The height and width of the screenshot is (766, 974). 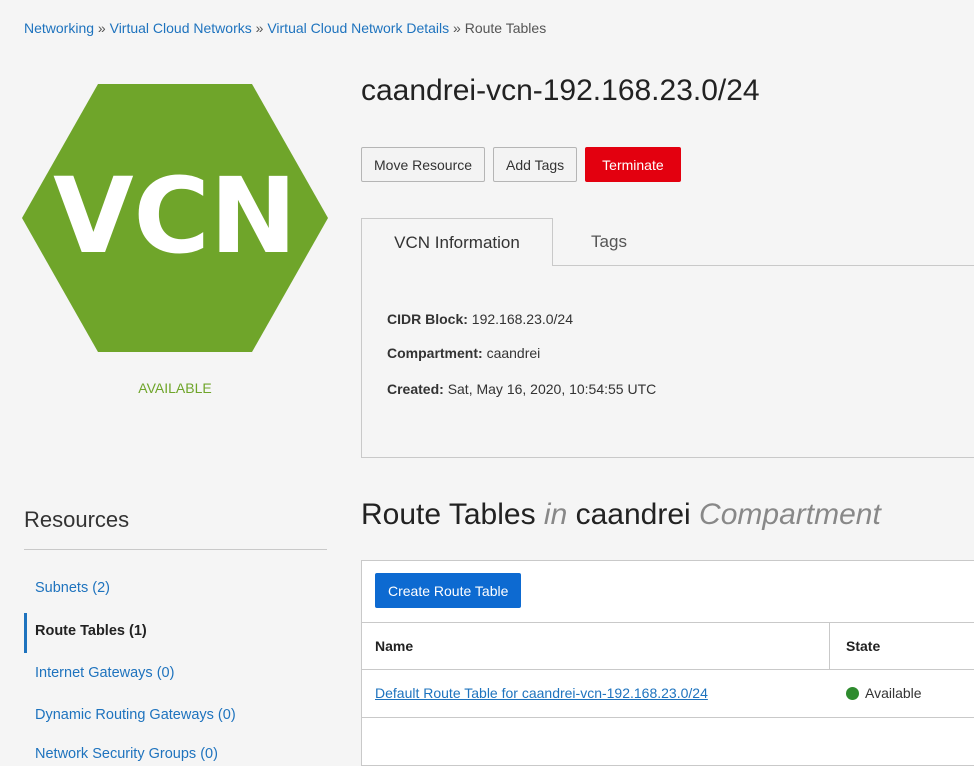 What do you see at coordinates (505, 28) in the screenshot?
I see `breadcrumb-current: Route Tables` at bounding box center [505, 28].